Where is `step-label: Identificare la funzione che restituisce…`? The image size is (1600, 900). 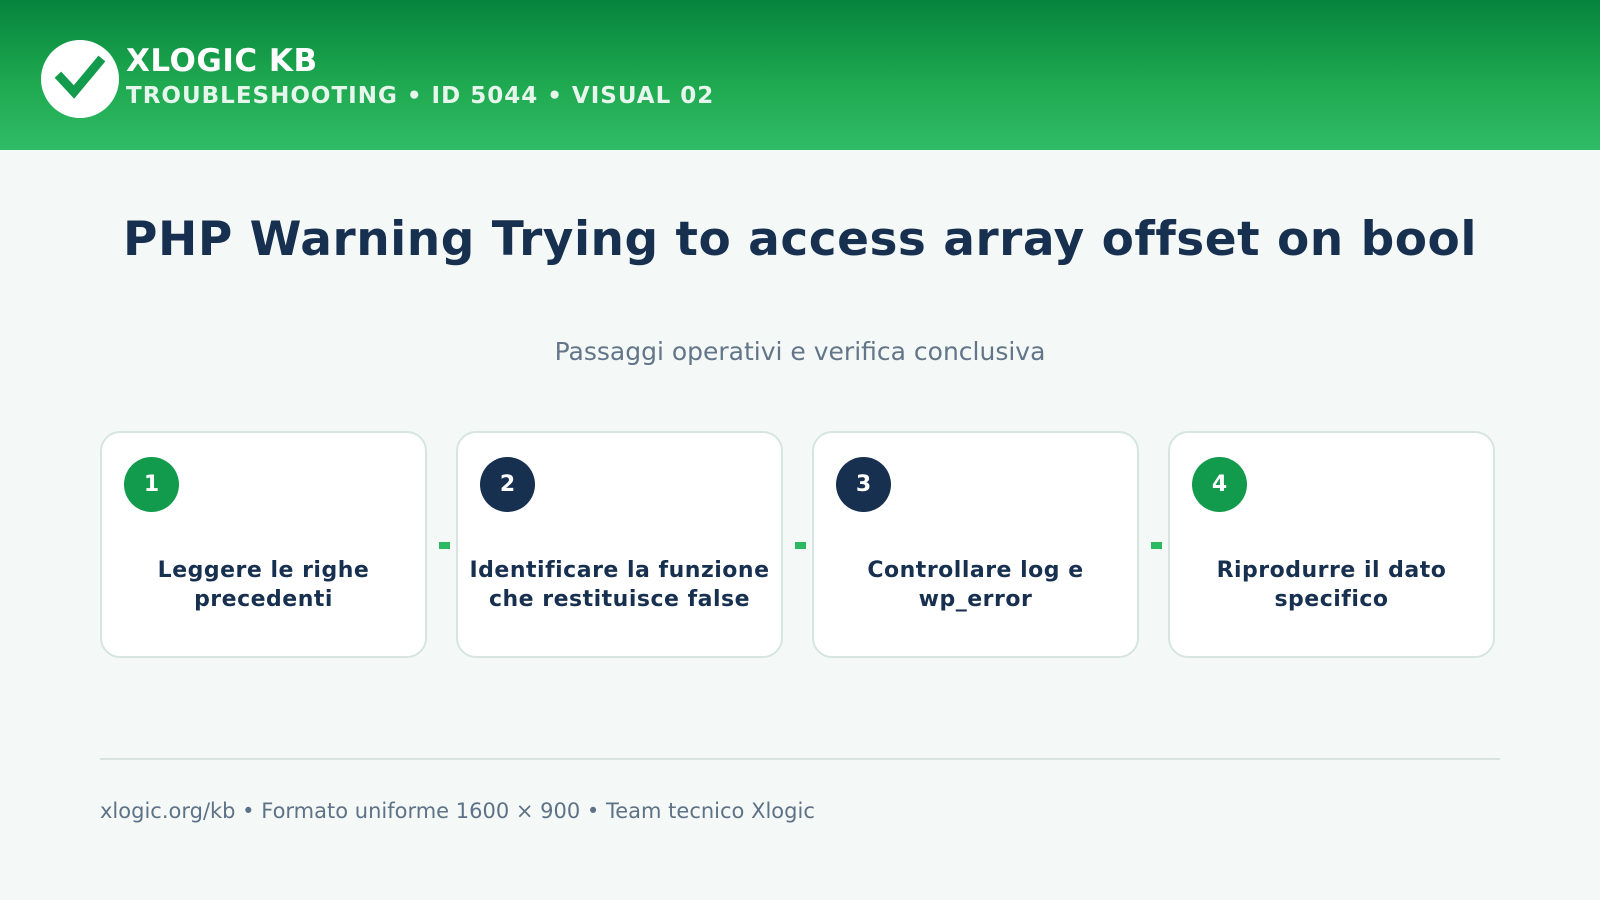
step-label: Identificare la funzione che restituisce… is located at coordinates (619, 584).